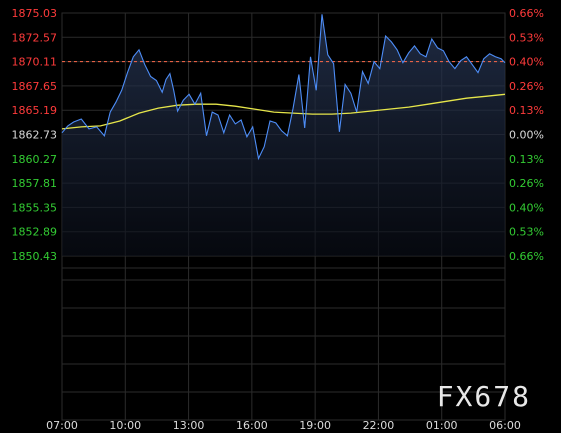 The width and height of the screenshot is (561, 433). What do you see at coordinates (442, 425) in the screenshot?
I see `x-tick-label: 01:00` at bounding box center [442, 425].